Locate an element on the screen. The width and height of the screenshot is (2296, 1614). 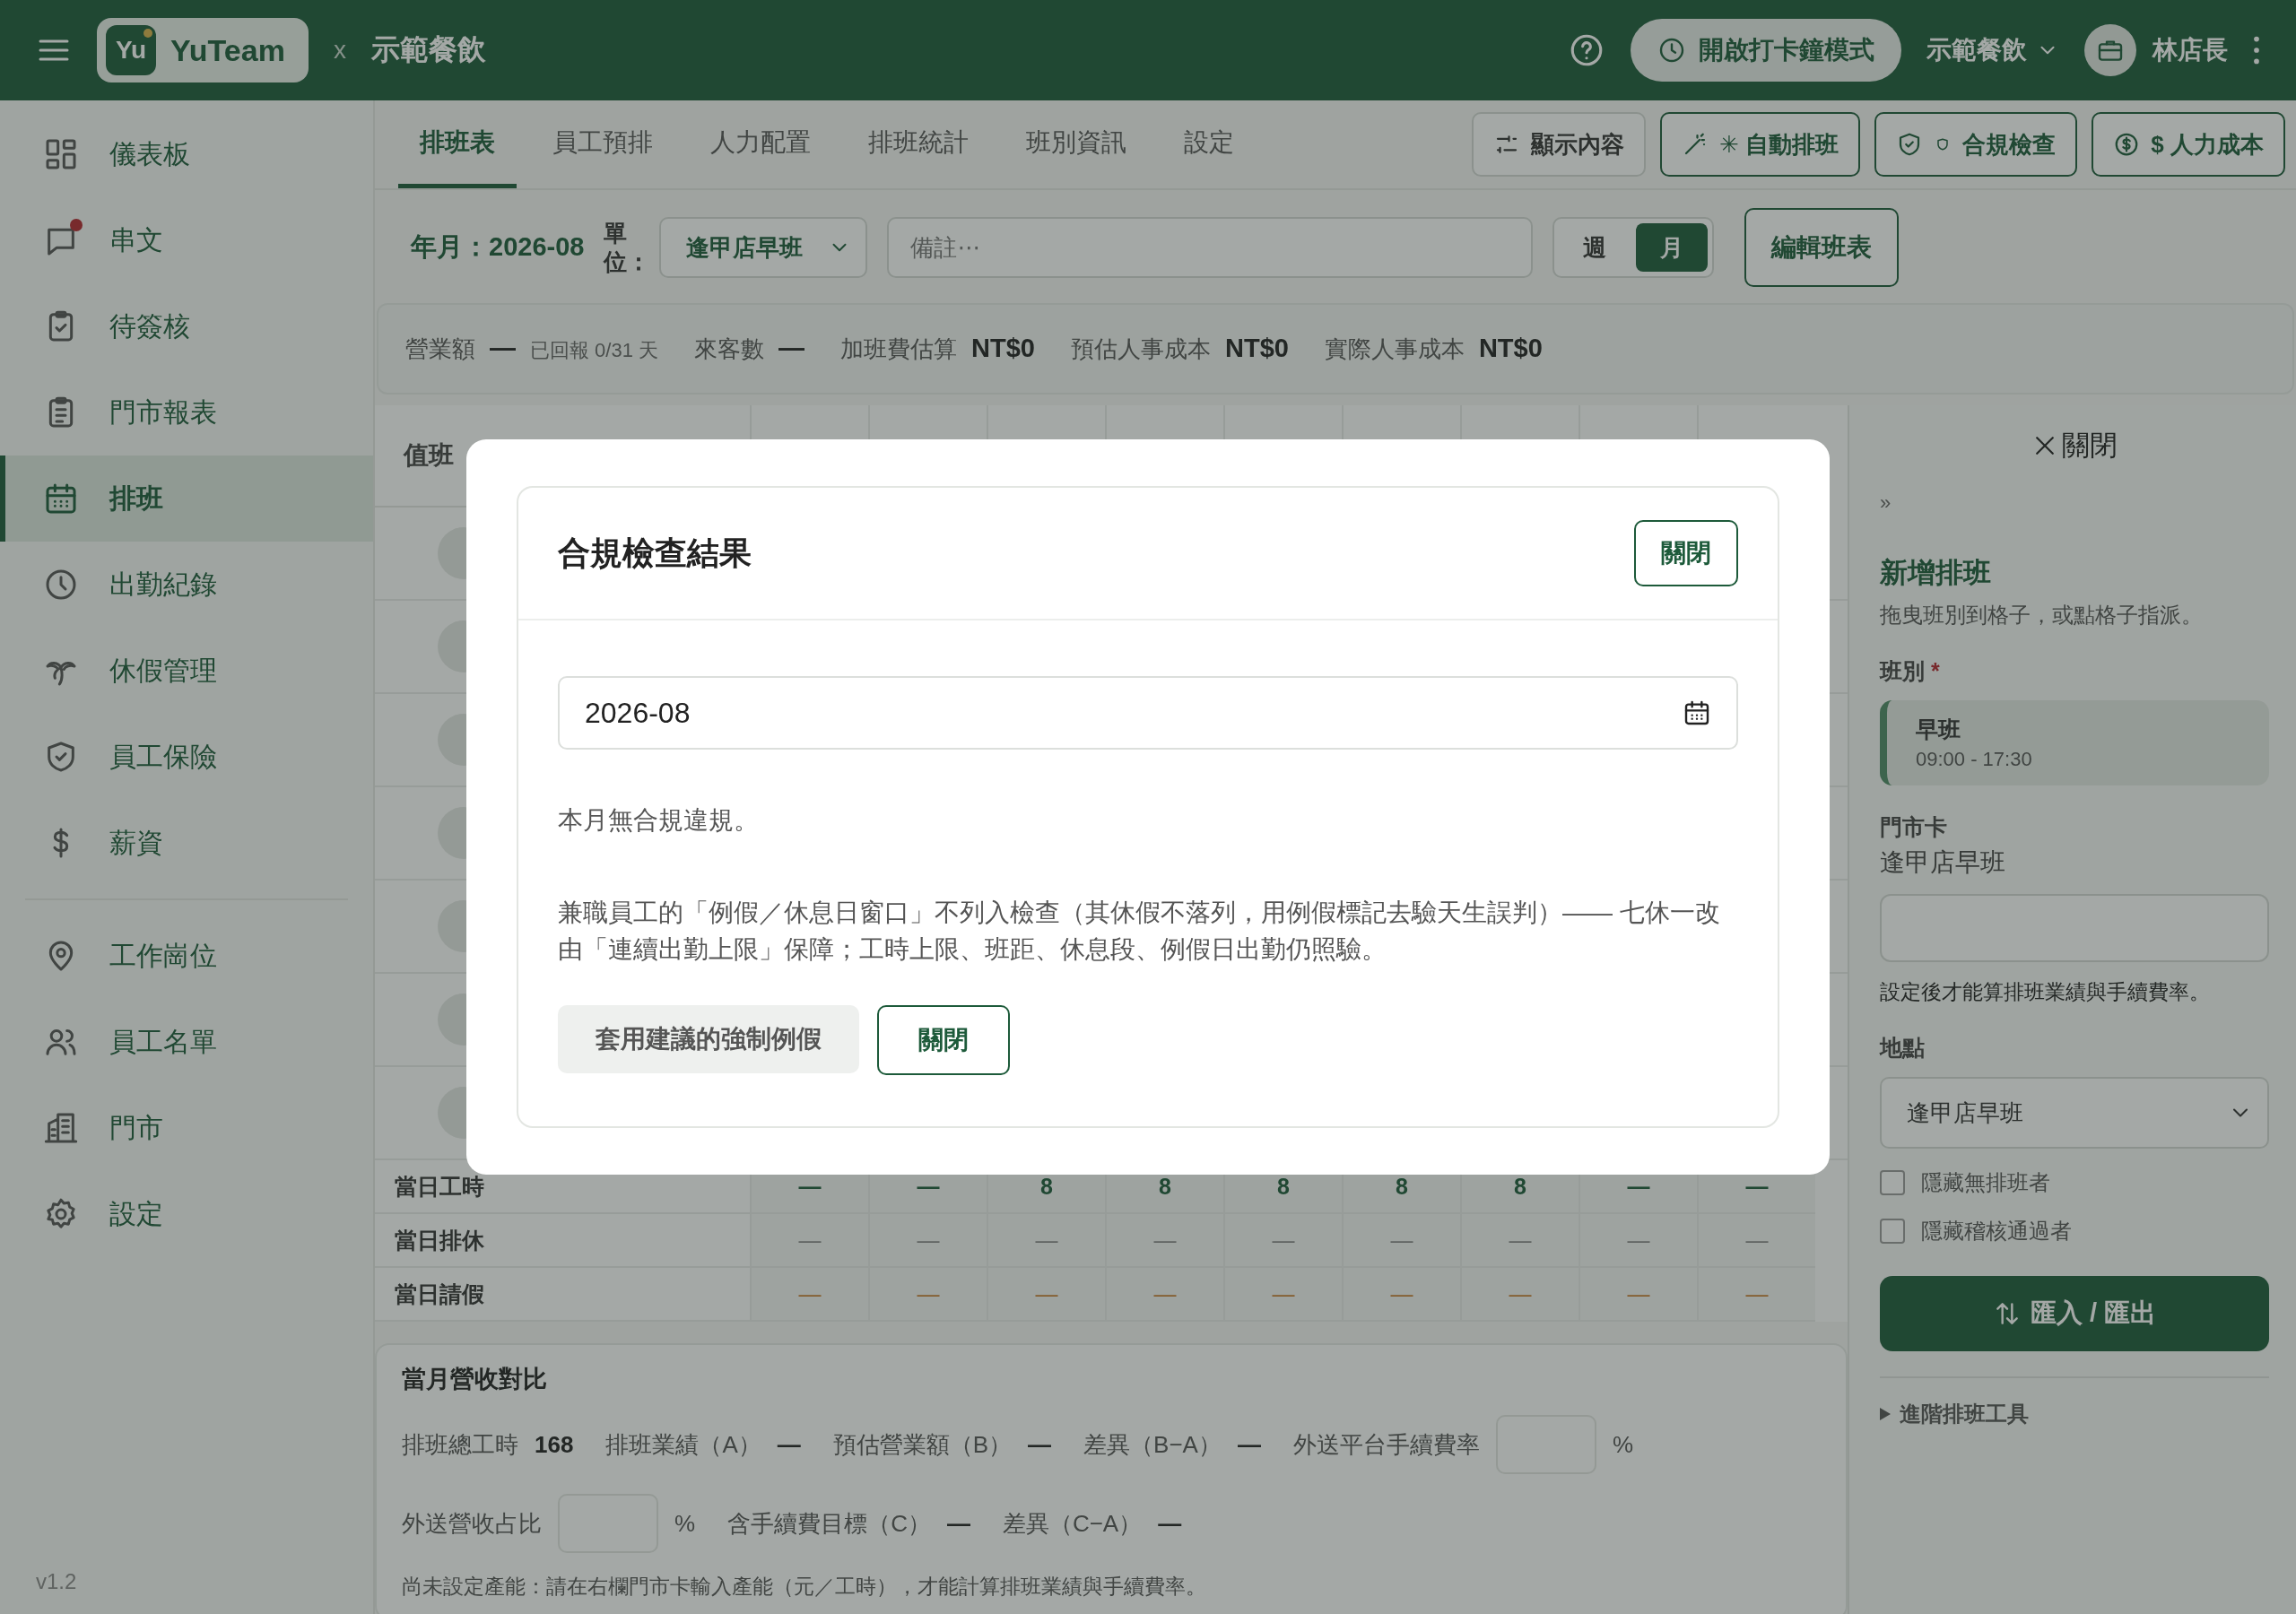
shift-name: 早班 is located at coordinates (1938, 729).